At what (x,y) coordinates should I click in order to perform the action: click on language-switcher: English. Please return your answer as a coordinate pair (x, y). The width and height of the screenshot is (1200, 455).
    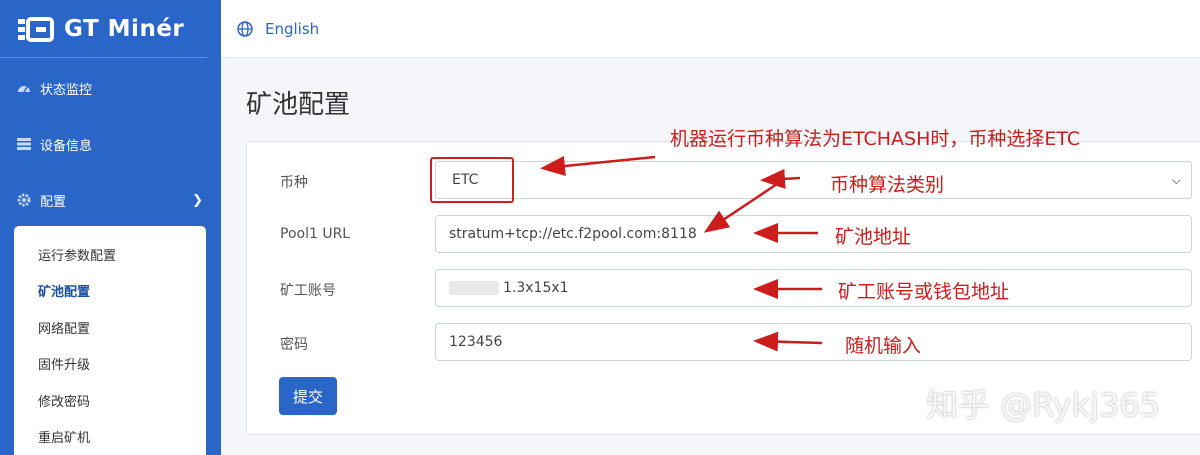
    Looking at the image, I should click on (292, 29).